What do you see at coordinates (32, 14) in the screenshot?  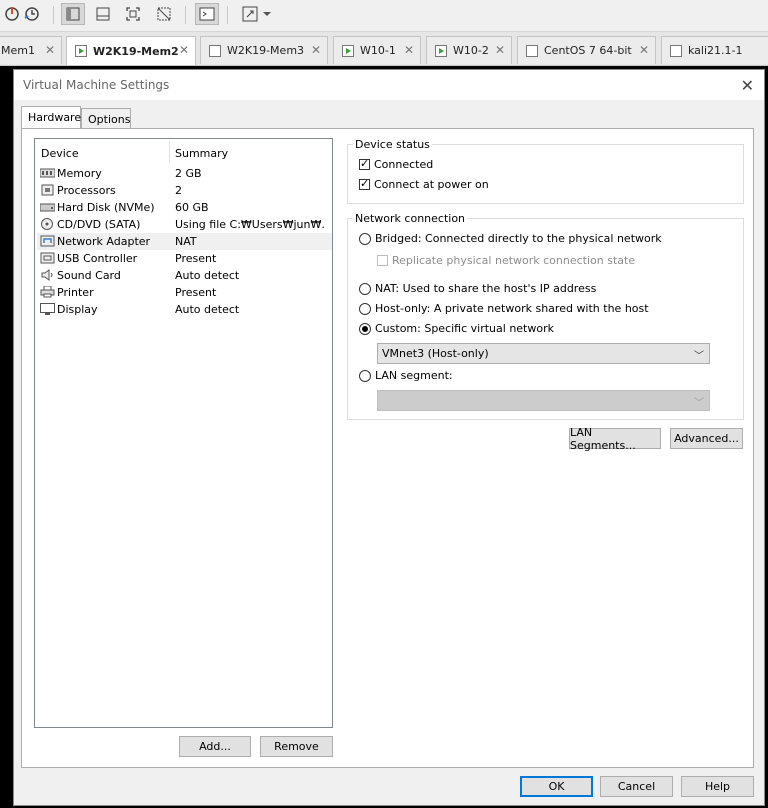 I see `snapshot-icon` at bounding box center [32, 14].